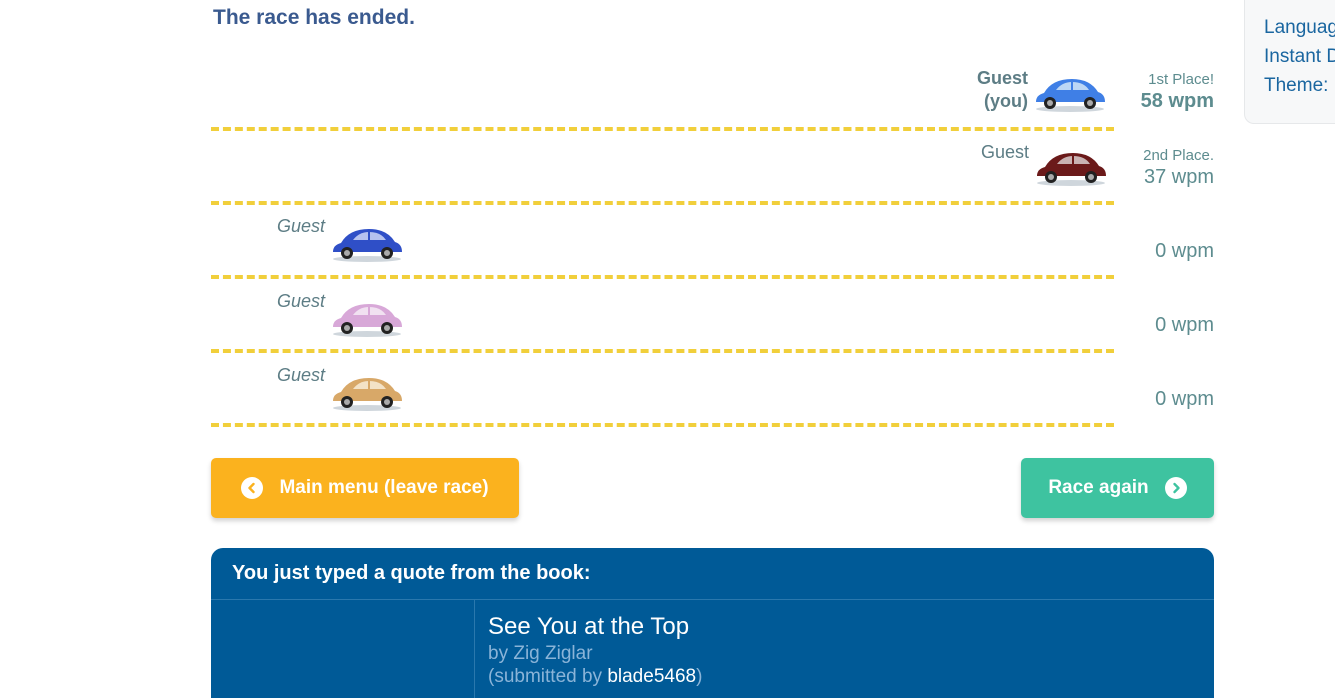 Image resolution: width=1335 pixels, height=698 pixels. What do you see at coordinates (1184, 251) in the screenshot?
I see `racer-3-result: 0 wpm` at bounding box center [1184, 251].